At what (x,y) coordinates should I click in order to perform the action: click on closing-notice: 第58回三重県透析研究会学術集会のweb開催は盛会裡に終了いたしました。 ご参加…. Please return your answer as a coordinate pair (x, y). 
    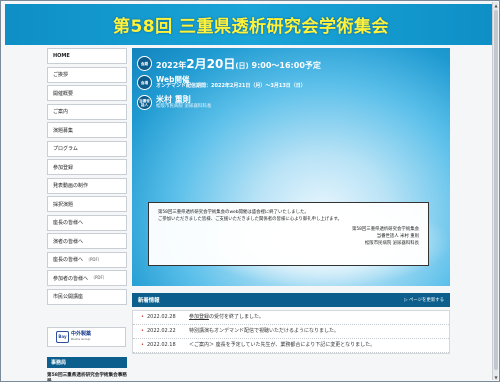
    Looking at the image, I should click on (288, 234).